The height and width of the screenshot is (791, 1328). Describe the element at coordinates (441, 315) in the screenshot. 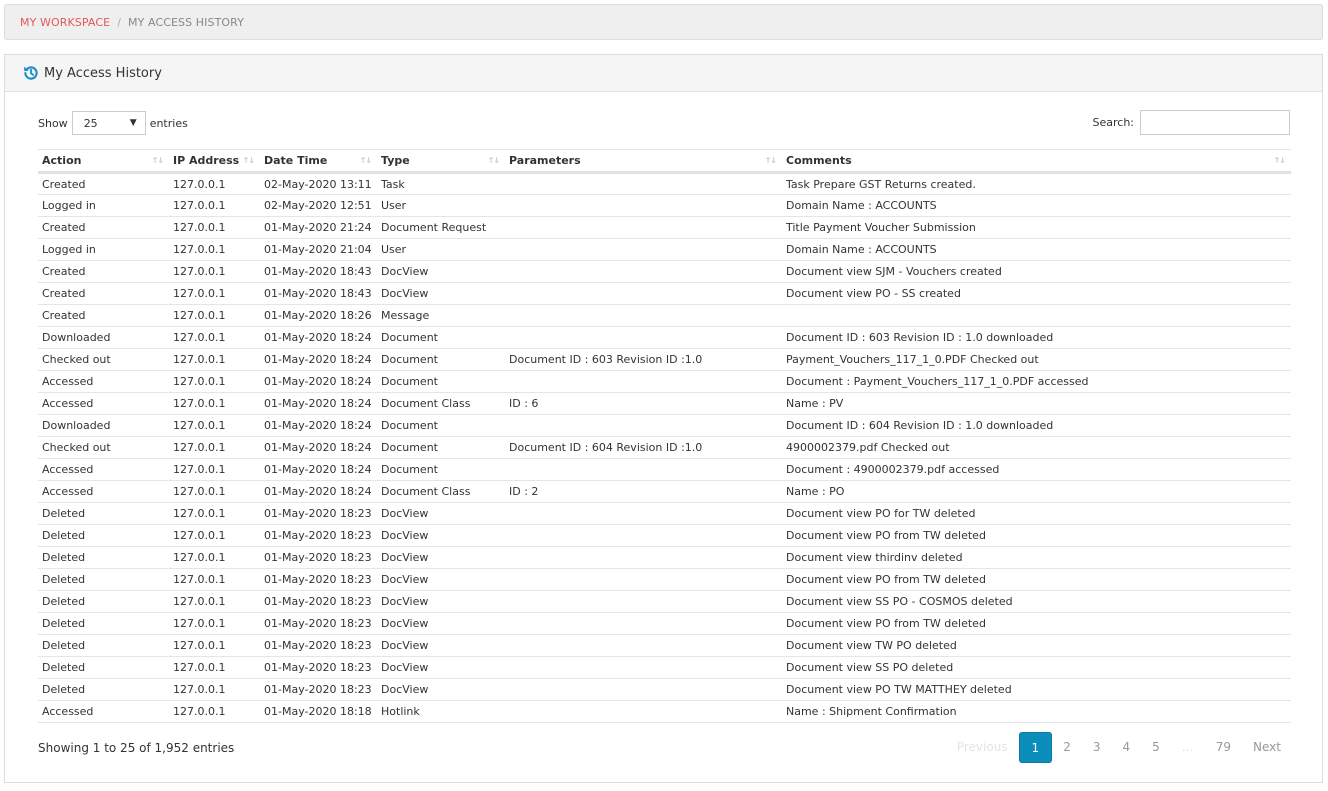

I see `cell-type: Message` at that location.